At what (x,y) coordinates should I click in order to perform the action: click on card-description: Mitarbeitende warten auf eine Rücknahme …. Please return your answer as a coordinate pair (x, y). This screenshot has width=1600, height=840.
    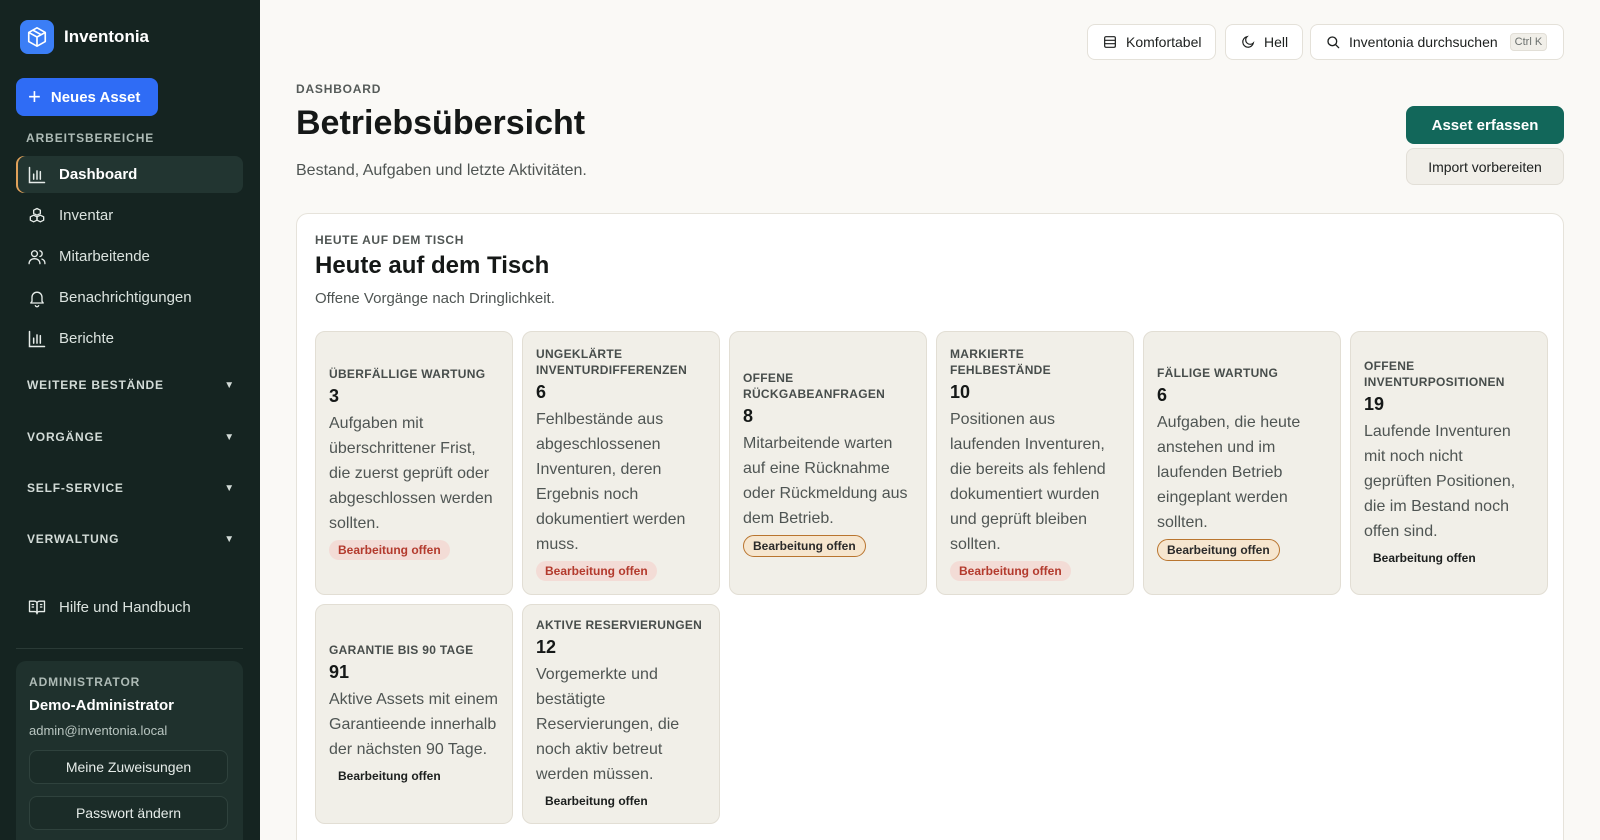
    Looking at the image, I should click on (825, 480).